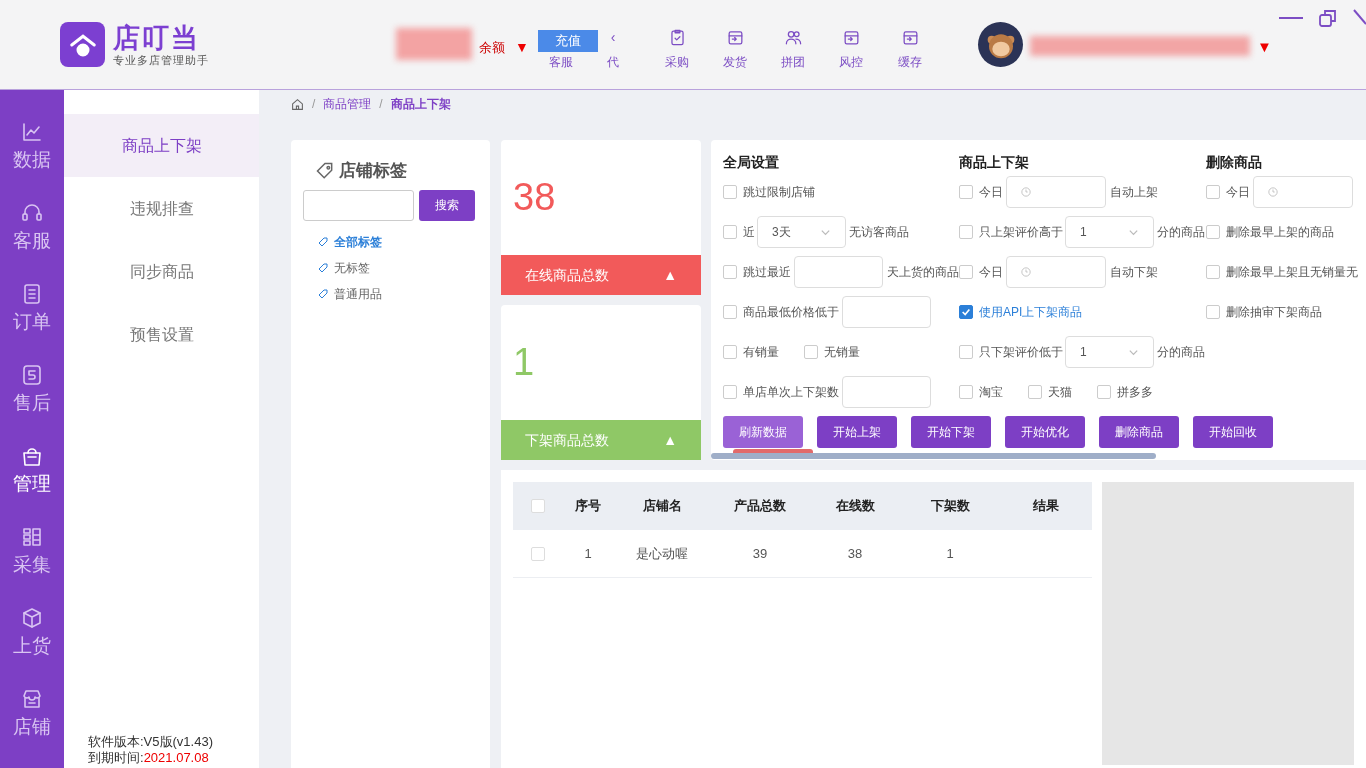  What do you see at coordinates (1282, 272) in the screenshot?
I see `checkbox-option: 删除最早上架且无销量无` at bounding box center [1282, 272].